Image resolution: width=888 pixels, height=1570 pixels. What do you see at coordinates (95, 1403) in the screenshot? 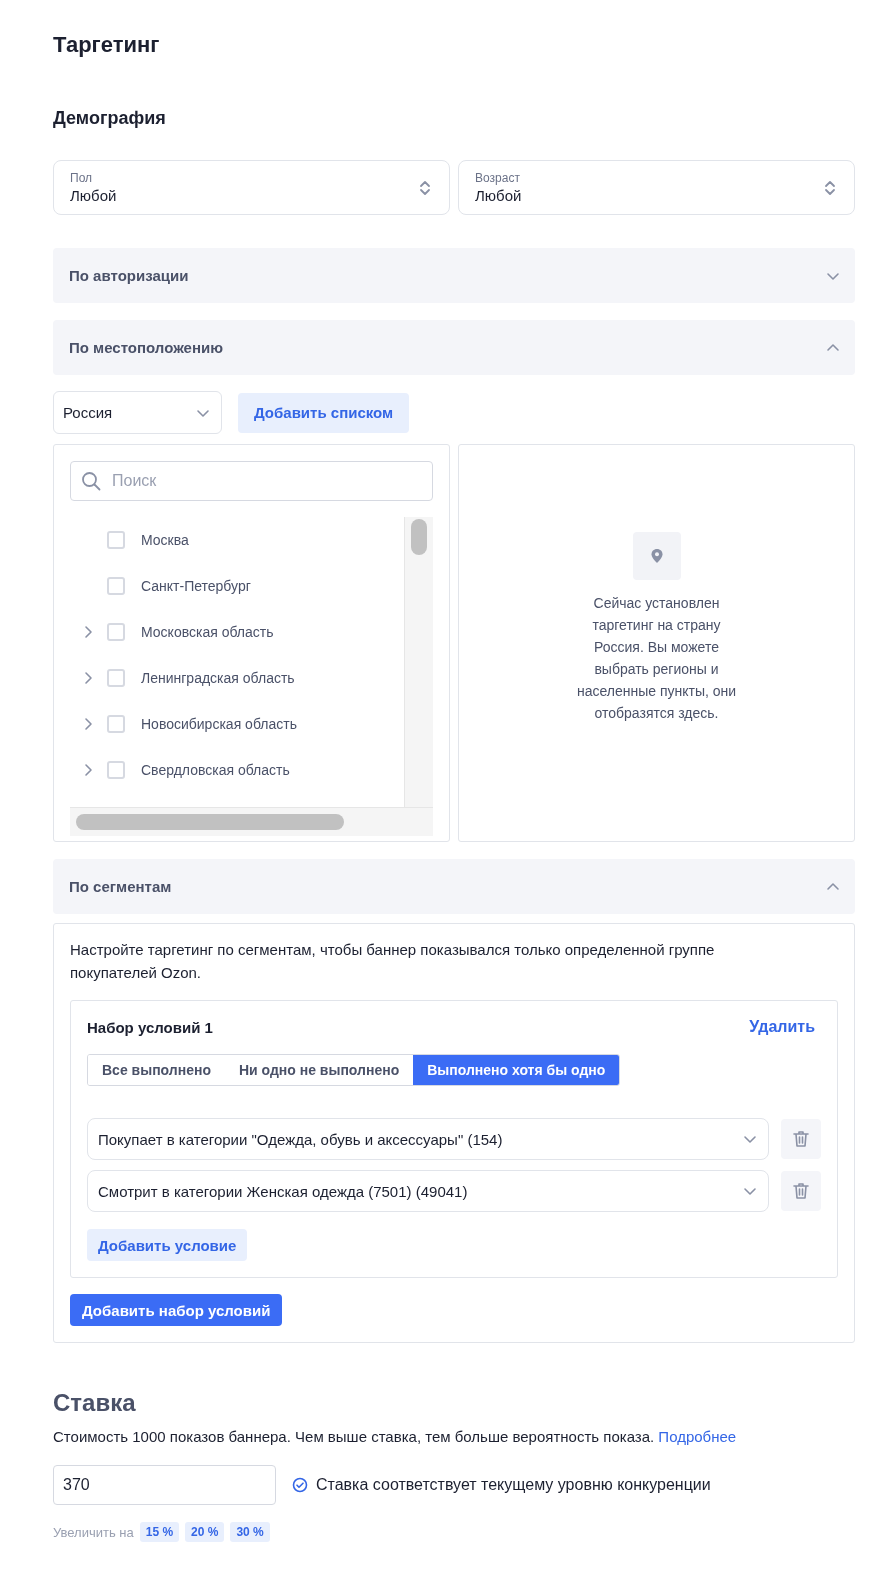
I see `bid-title: Ставка` at bounding box center [95, 1403].